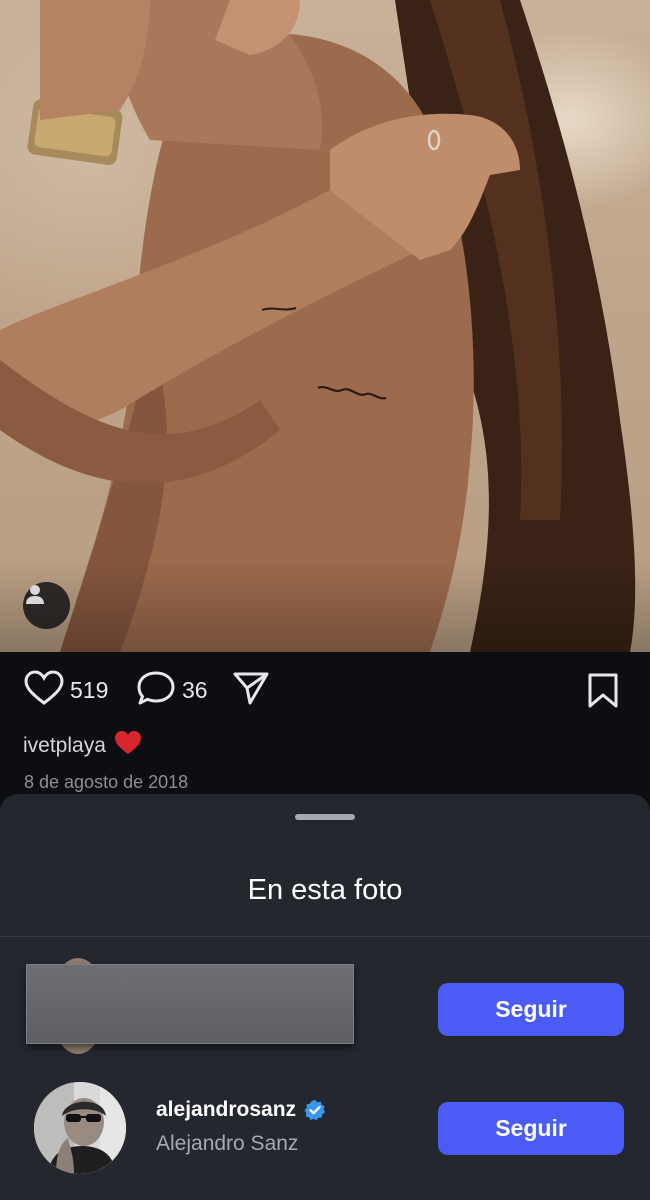 This screenshot has width=650, height=1200. What do you see at coordinates (325, 692) in the screenshot?
I see `post-action-bar: 519 36` at bounding box center [325, 692].